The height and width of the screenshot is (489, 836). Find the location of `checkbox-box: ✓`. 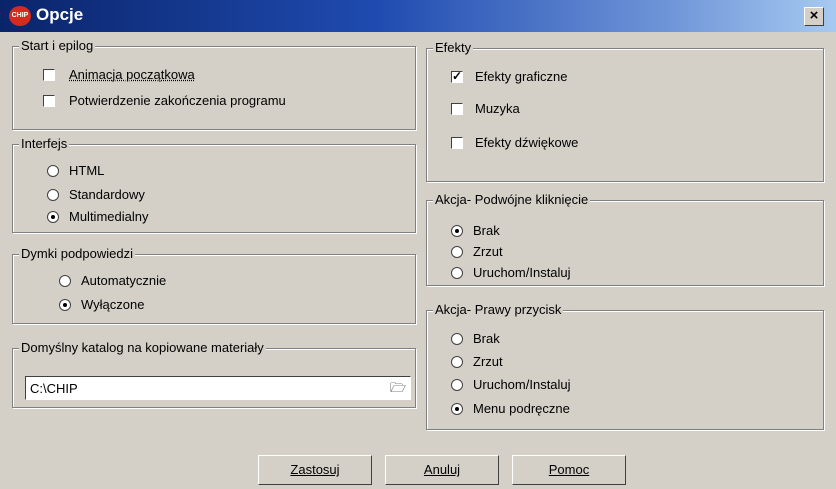

checkbox-box: ✓ is located at coordinates (457, 76).